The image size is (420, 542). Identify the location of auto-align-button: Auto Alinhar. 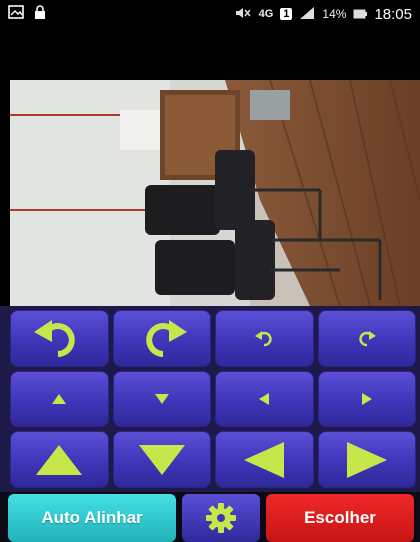
(92, 518).